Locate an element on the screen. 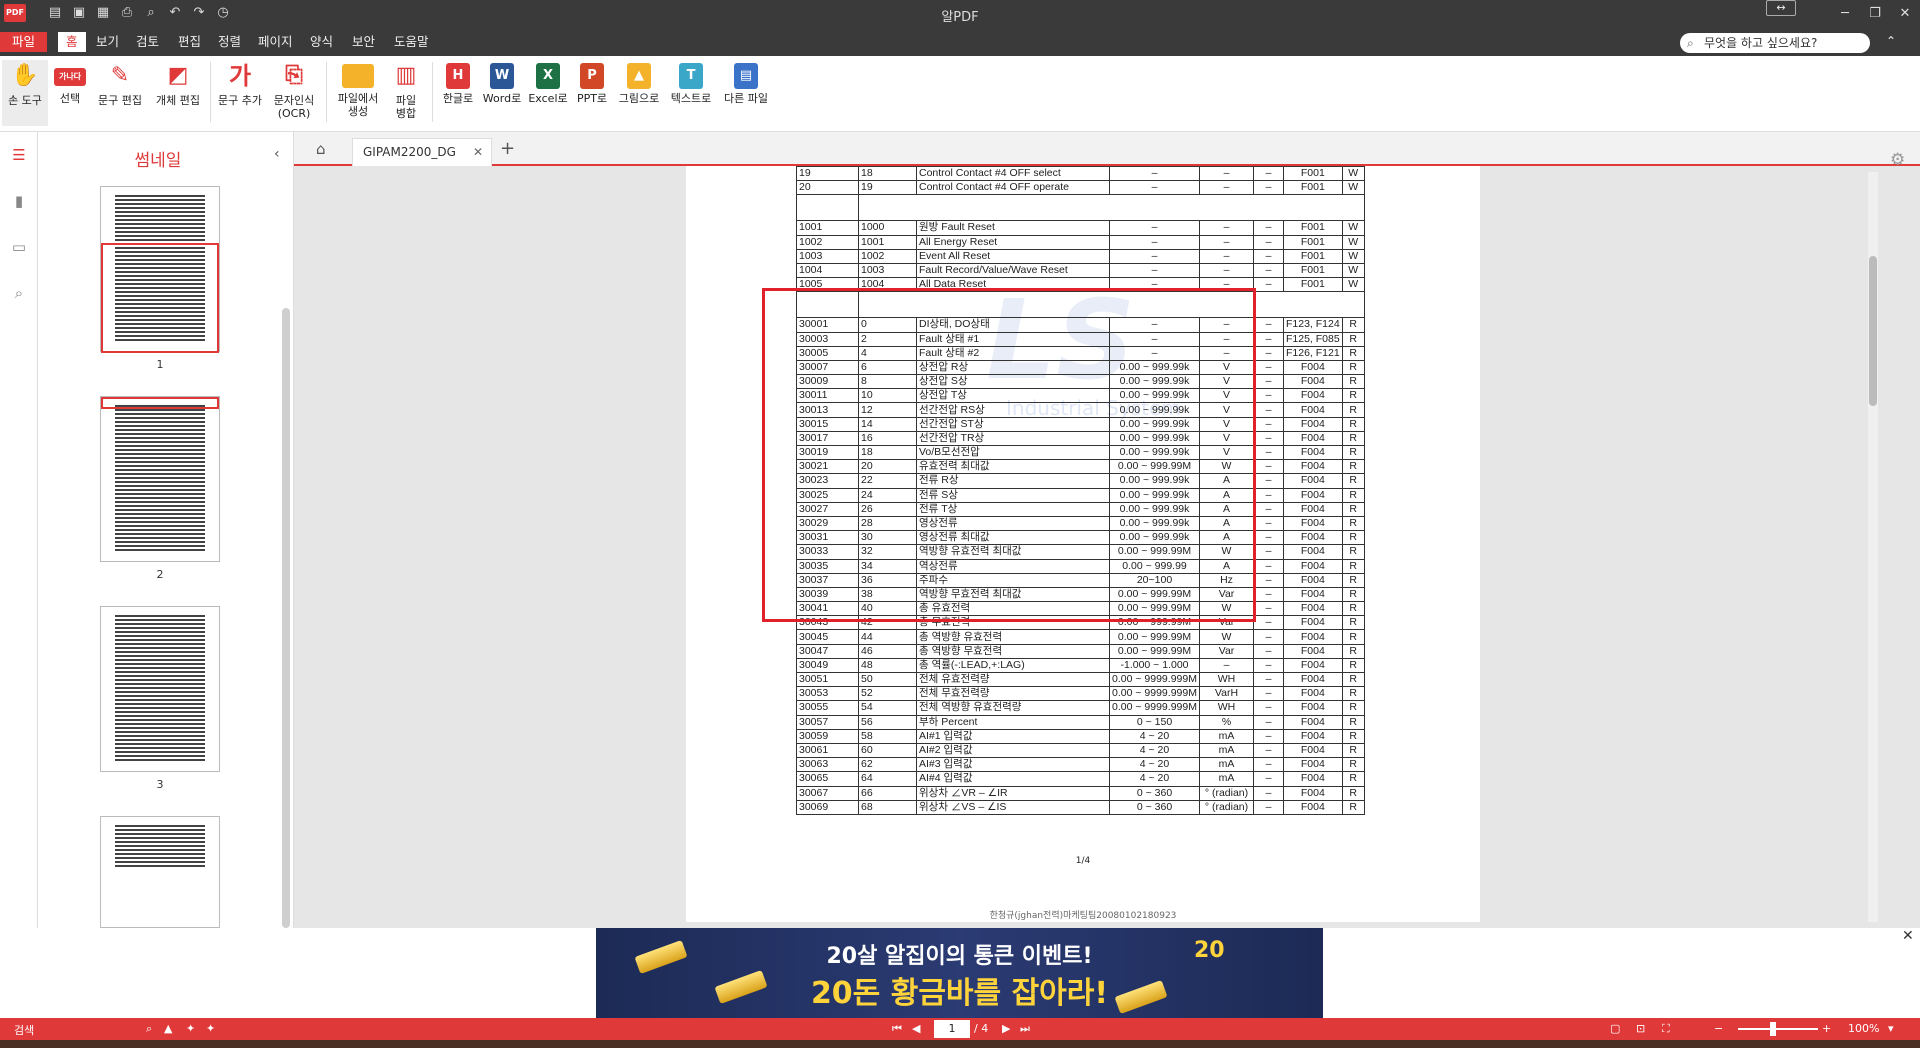 The height and width of the screenshot is (1048, 1920). table-cell: -1.000 ~ 1.000 is located at coordinates (1154, 665).